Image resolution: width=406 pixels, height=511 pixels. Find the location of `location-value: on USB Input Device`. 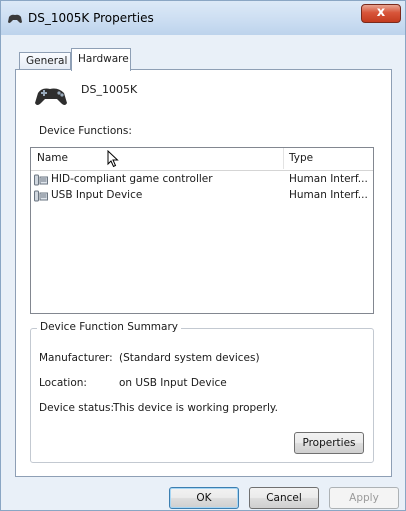

location-value: on USB Input Device is located at coordinates (173, 383).